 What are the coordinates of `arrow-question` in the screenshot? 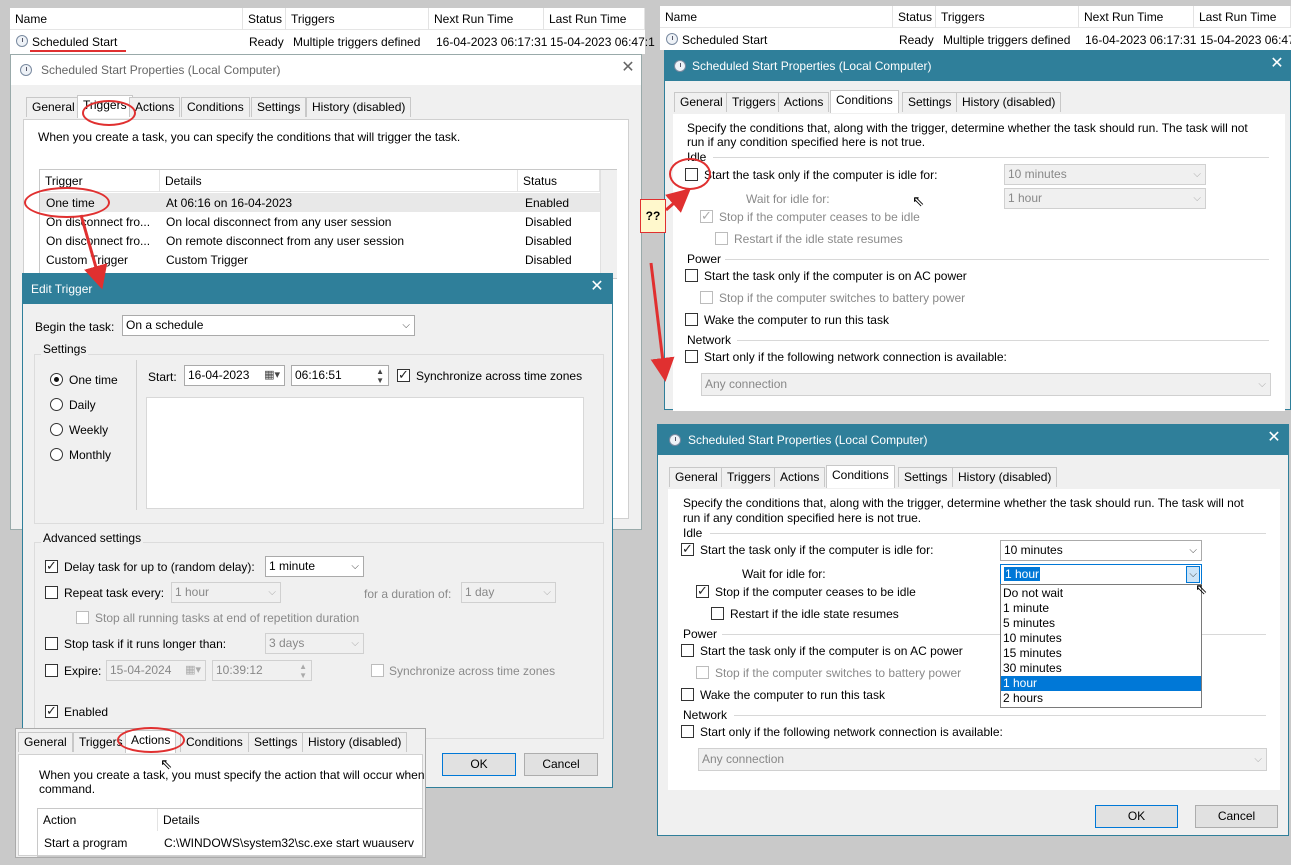 It's located at (678, 200).